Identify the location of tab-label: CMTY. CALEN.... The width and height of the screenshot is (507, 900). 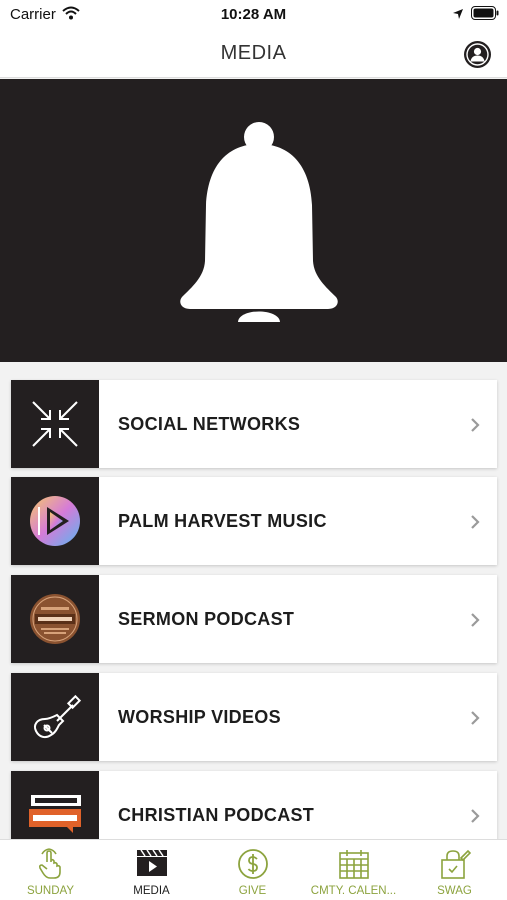
(353, 891).